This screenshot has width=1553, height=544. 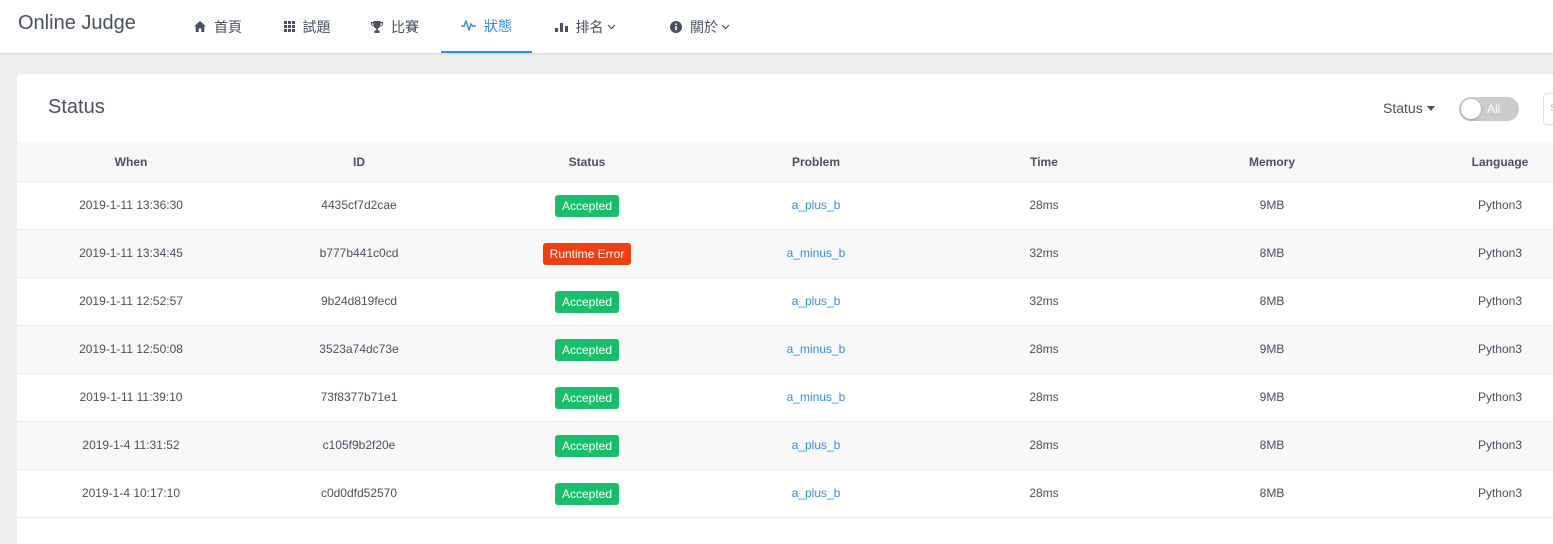 I want to click on nav-item-label: 關於, so click(x=704, y=26).